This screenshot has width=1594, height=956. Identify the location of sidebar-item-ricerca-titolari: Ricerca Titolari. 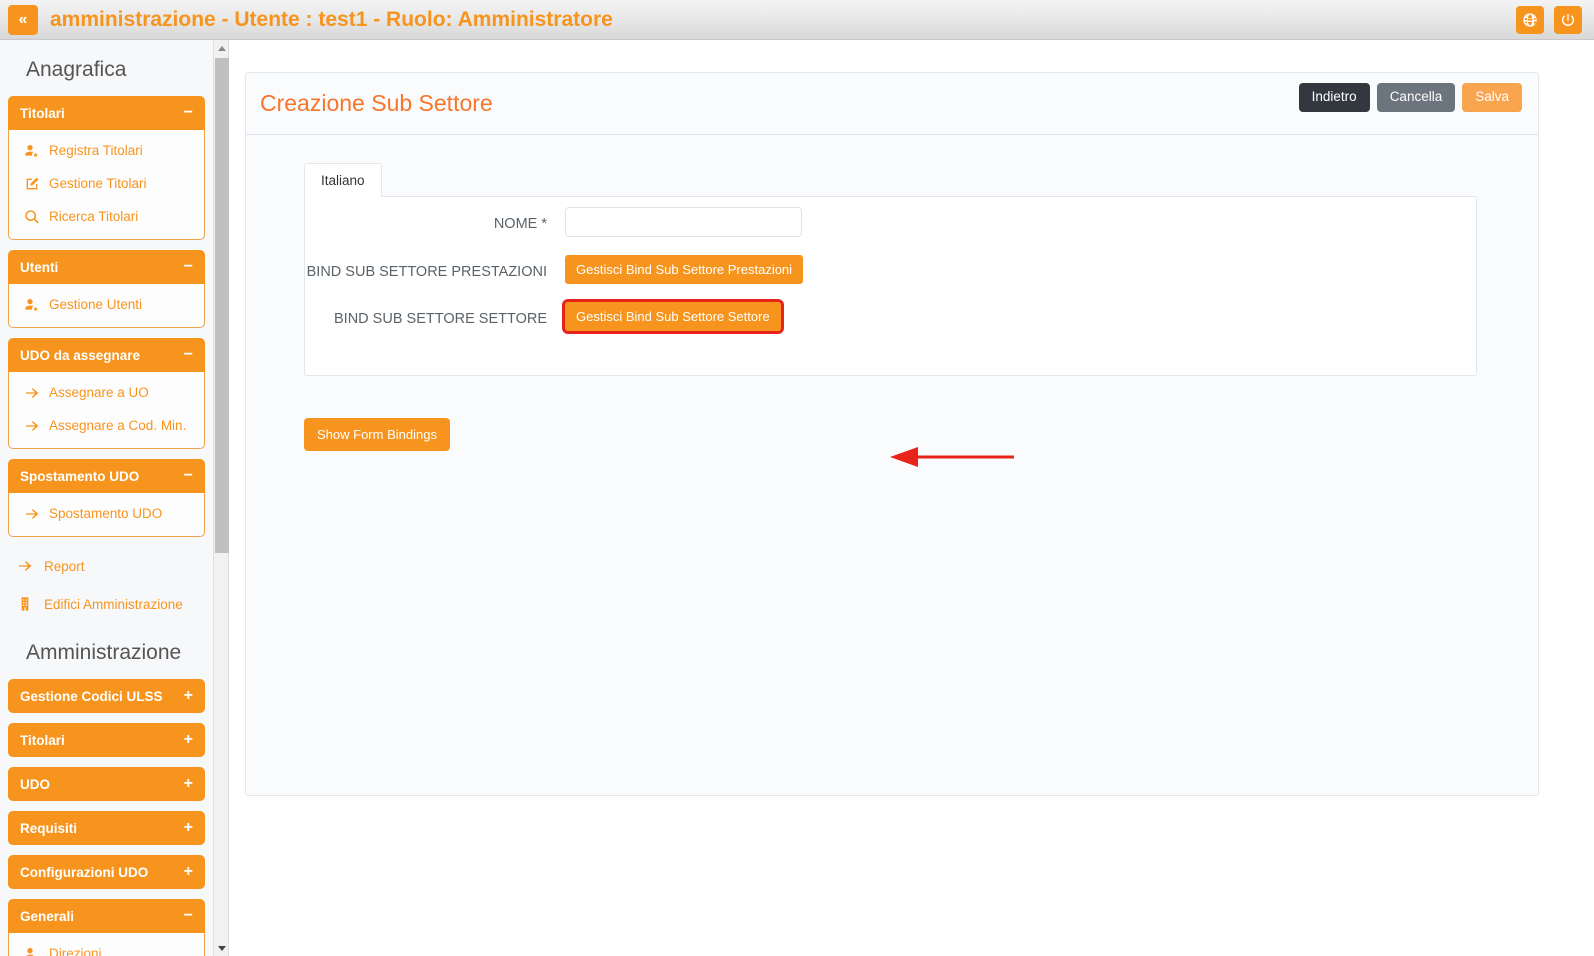
(106, 216).